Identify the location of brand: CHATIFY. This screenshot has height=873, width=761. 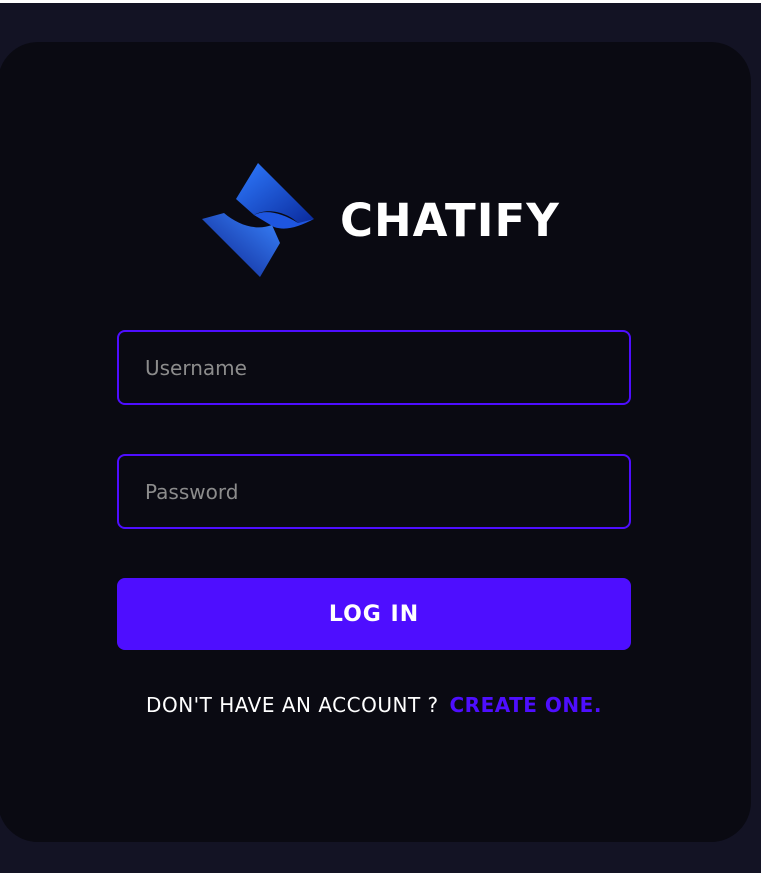
(381, 220).